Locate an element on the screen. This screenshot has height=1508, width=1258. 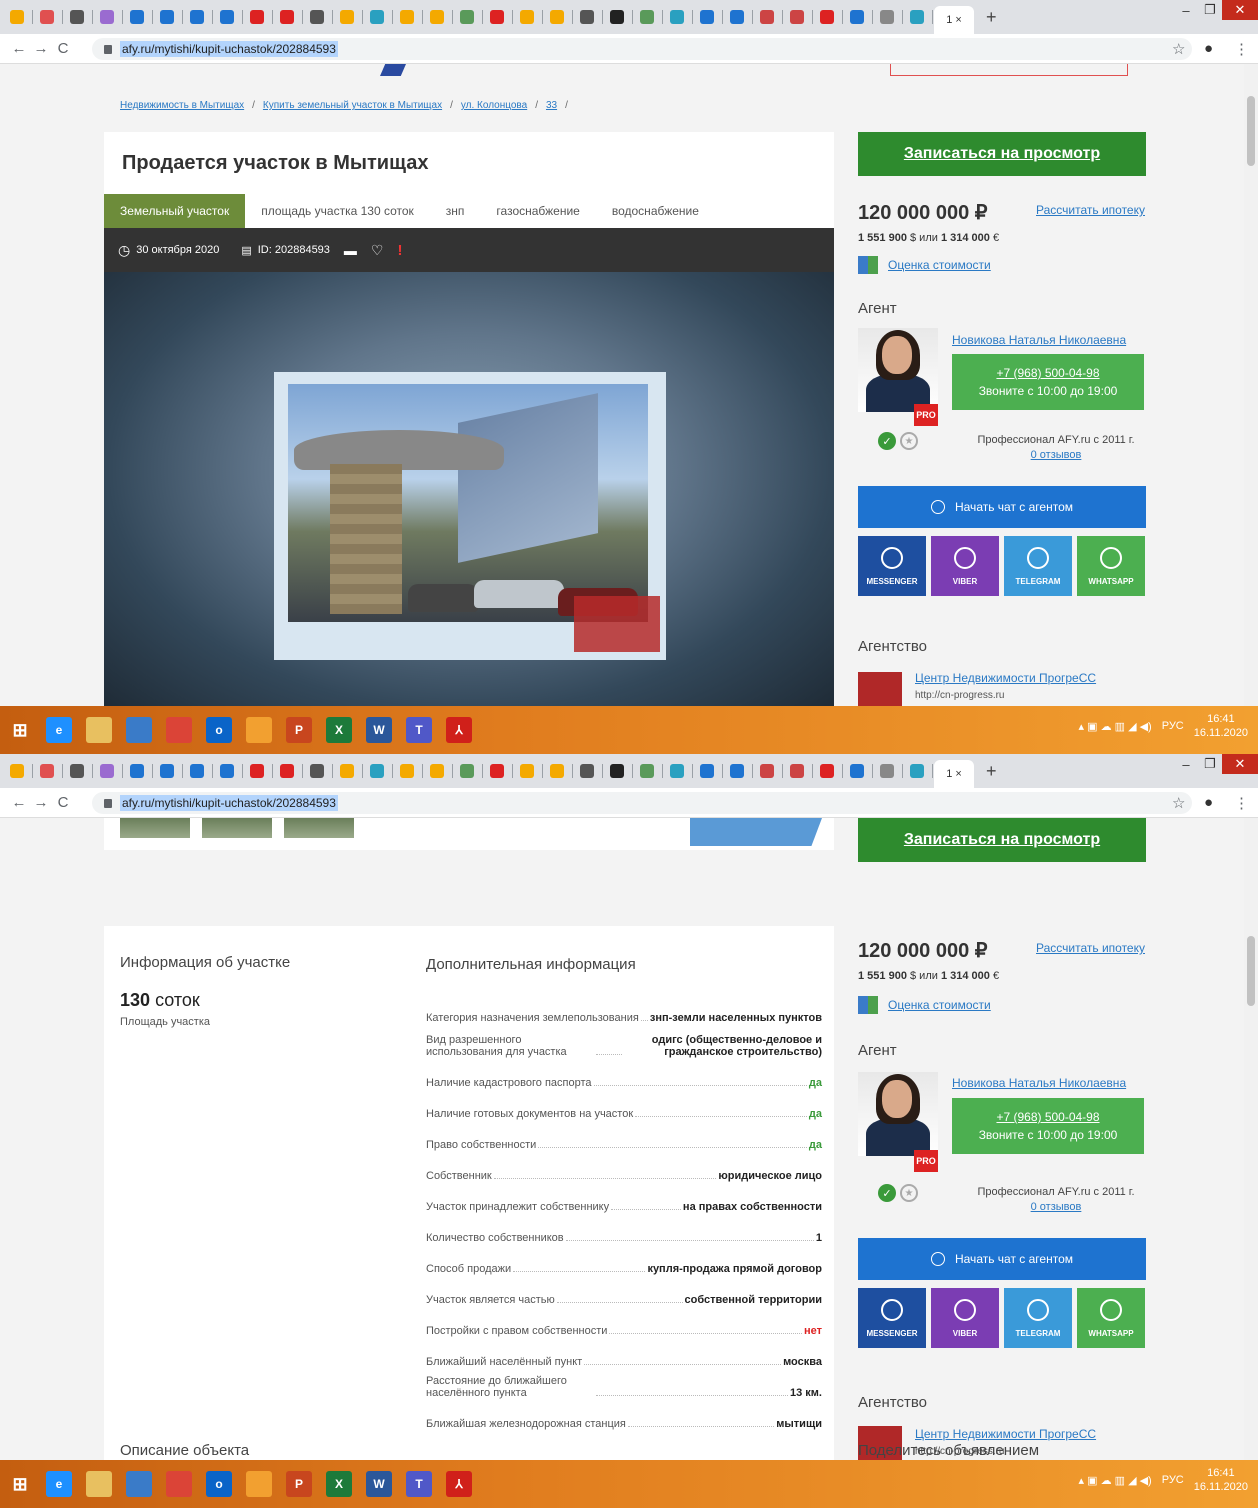
page-scrollbar is located at coordinates (1251, 385).